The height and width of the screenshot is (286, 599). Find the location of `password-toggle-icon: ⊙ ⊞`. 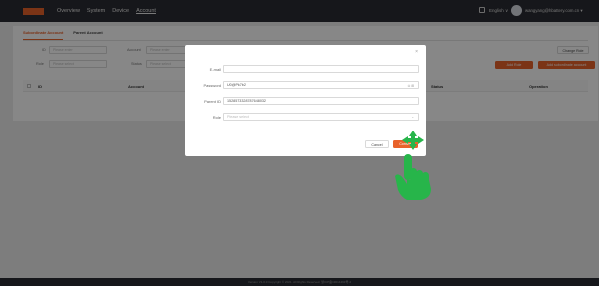

password-toggle-icon: ⊙ ⊞ is located at coordinates (411, 86).